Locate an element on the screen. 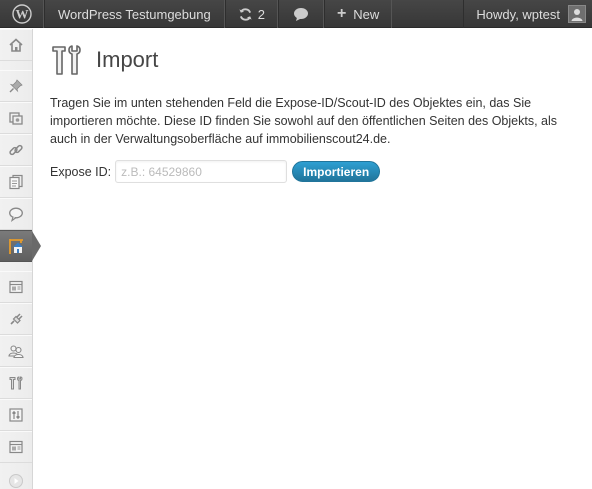 The width and height of the screenshot is (592, 489). expose-id-input is located at coordinates (201, 171).